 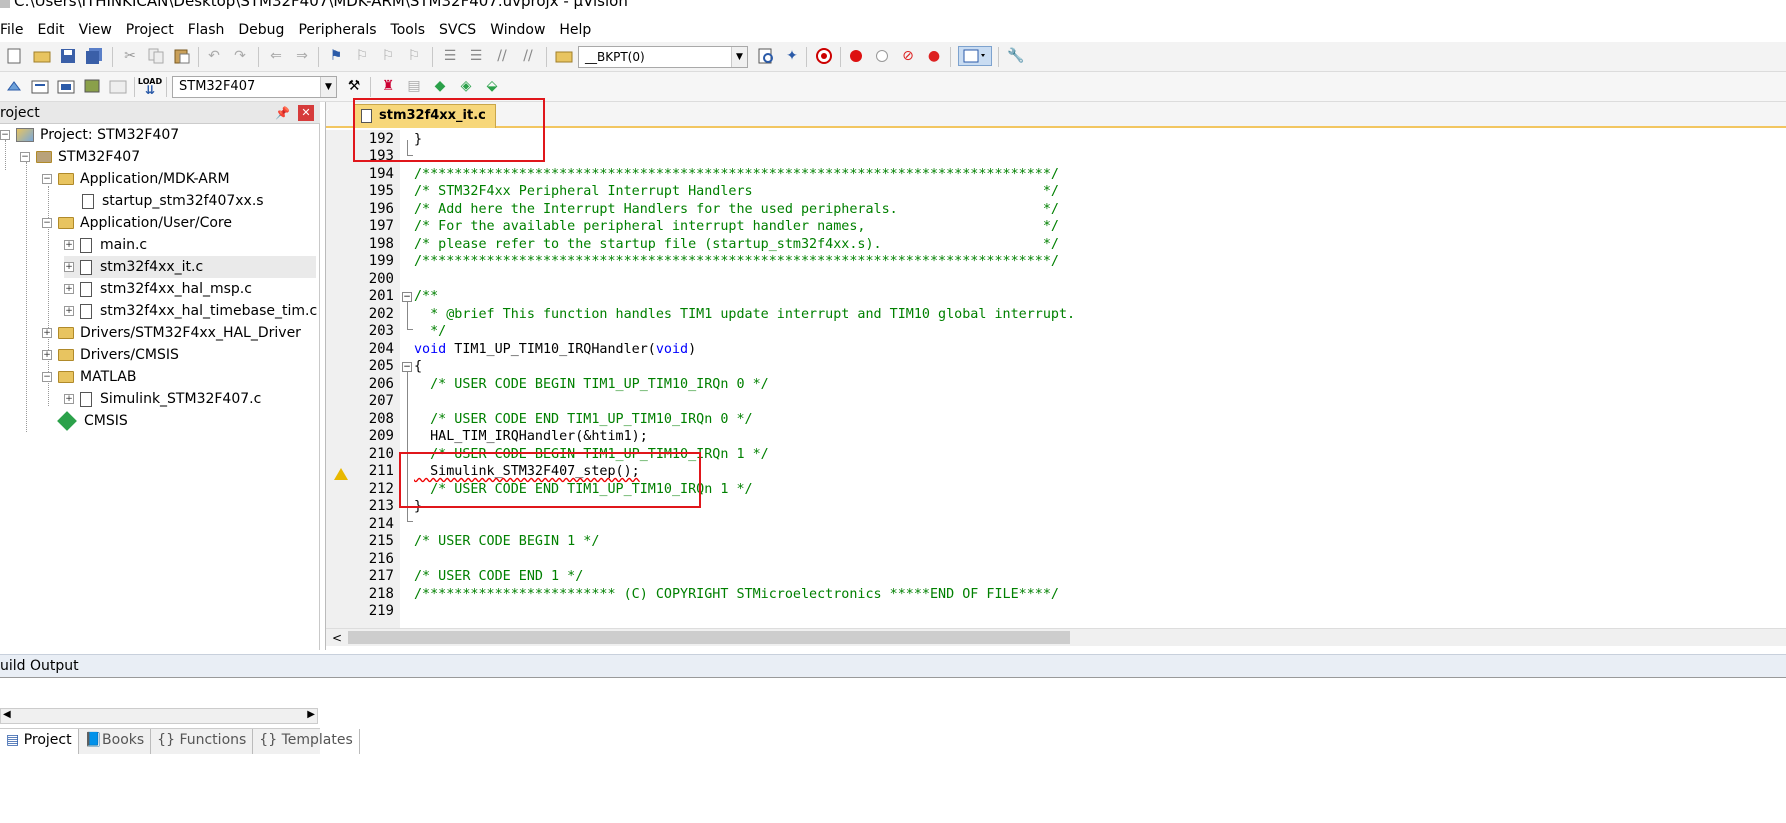 I want to click on rebuild-icon, so click(x=66, y=86).